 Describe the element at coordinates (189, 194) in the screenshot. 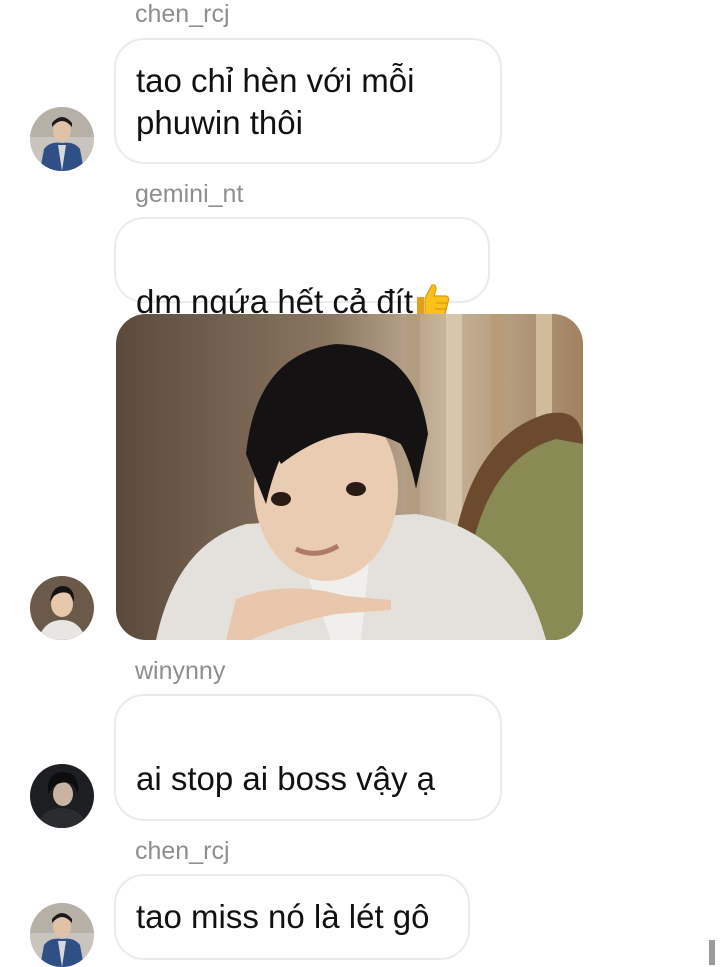

I see `sender-username: gemini_nt` at that location.